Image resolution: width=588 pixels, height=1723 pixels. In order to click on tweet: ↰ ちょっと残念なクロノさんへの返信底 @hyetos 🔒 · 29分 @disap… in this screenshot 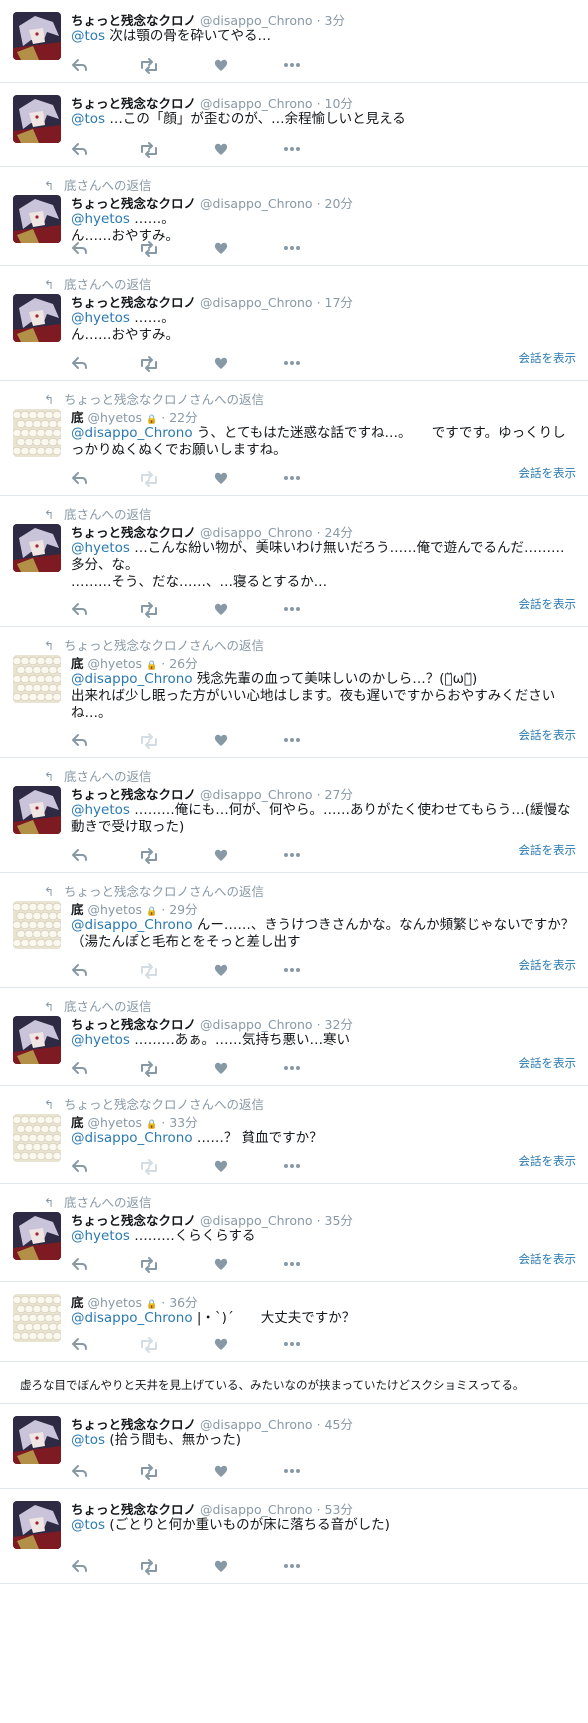, I will do `click(294, 930)`.